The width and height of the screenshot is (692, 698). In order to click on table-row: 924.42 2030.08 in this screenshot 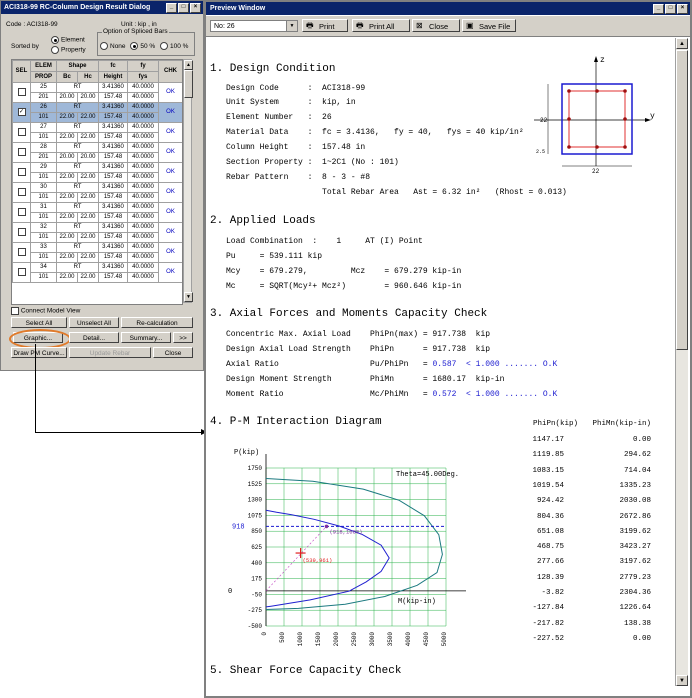, I will do `click(579, 503)`.